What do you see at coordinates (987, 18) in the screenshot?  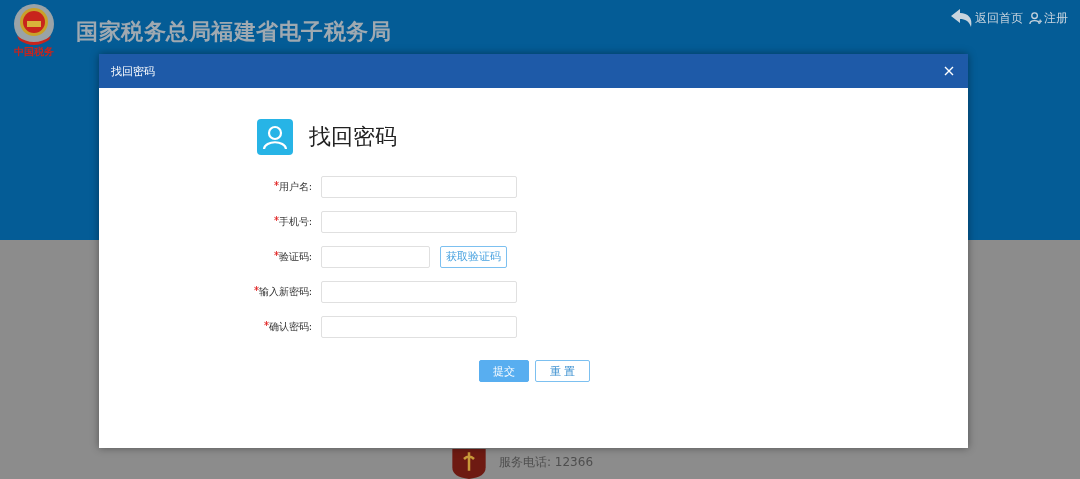 I see `nav-link: 返回首页` at bounding box center [987, 18].